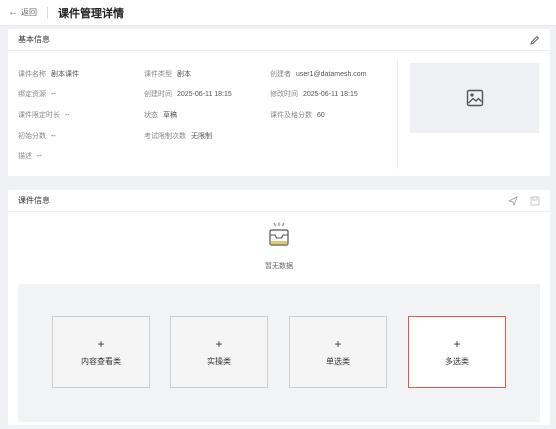 The width and height of the screenshot is (556, 429). Describe the element at coordinates (101, 361) in the screenshot. I see `tile-label: 内容查看类` at that location.